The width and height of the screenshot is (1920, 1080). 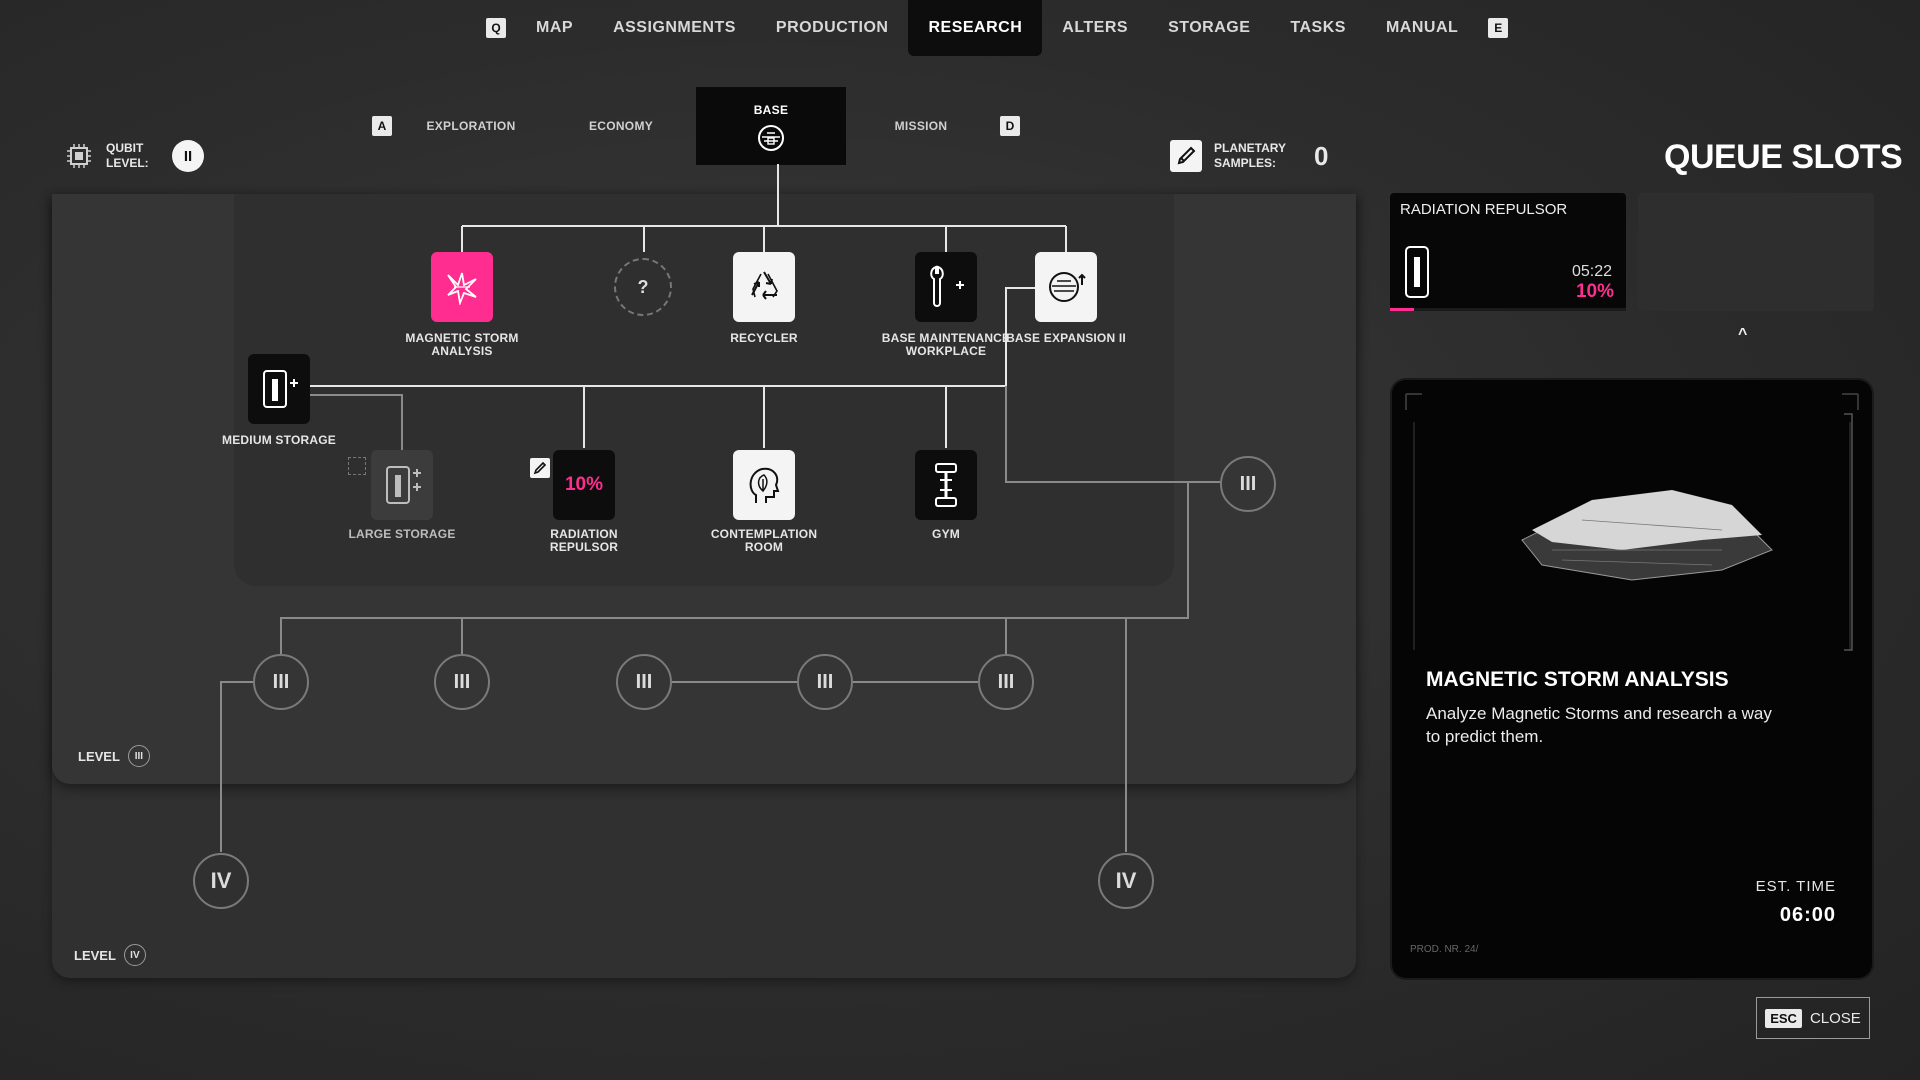 What do you see at coordinates (946, 344) in the screenshot?
I see `node-label-base-maintenance: BASE MAINTENANCE WORKPLACE` at bounding box center [946, 344].